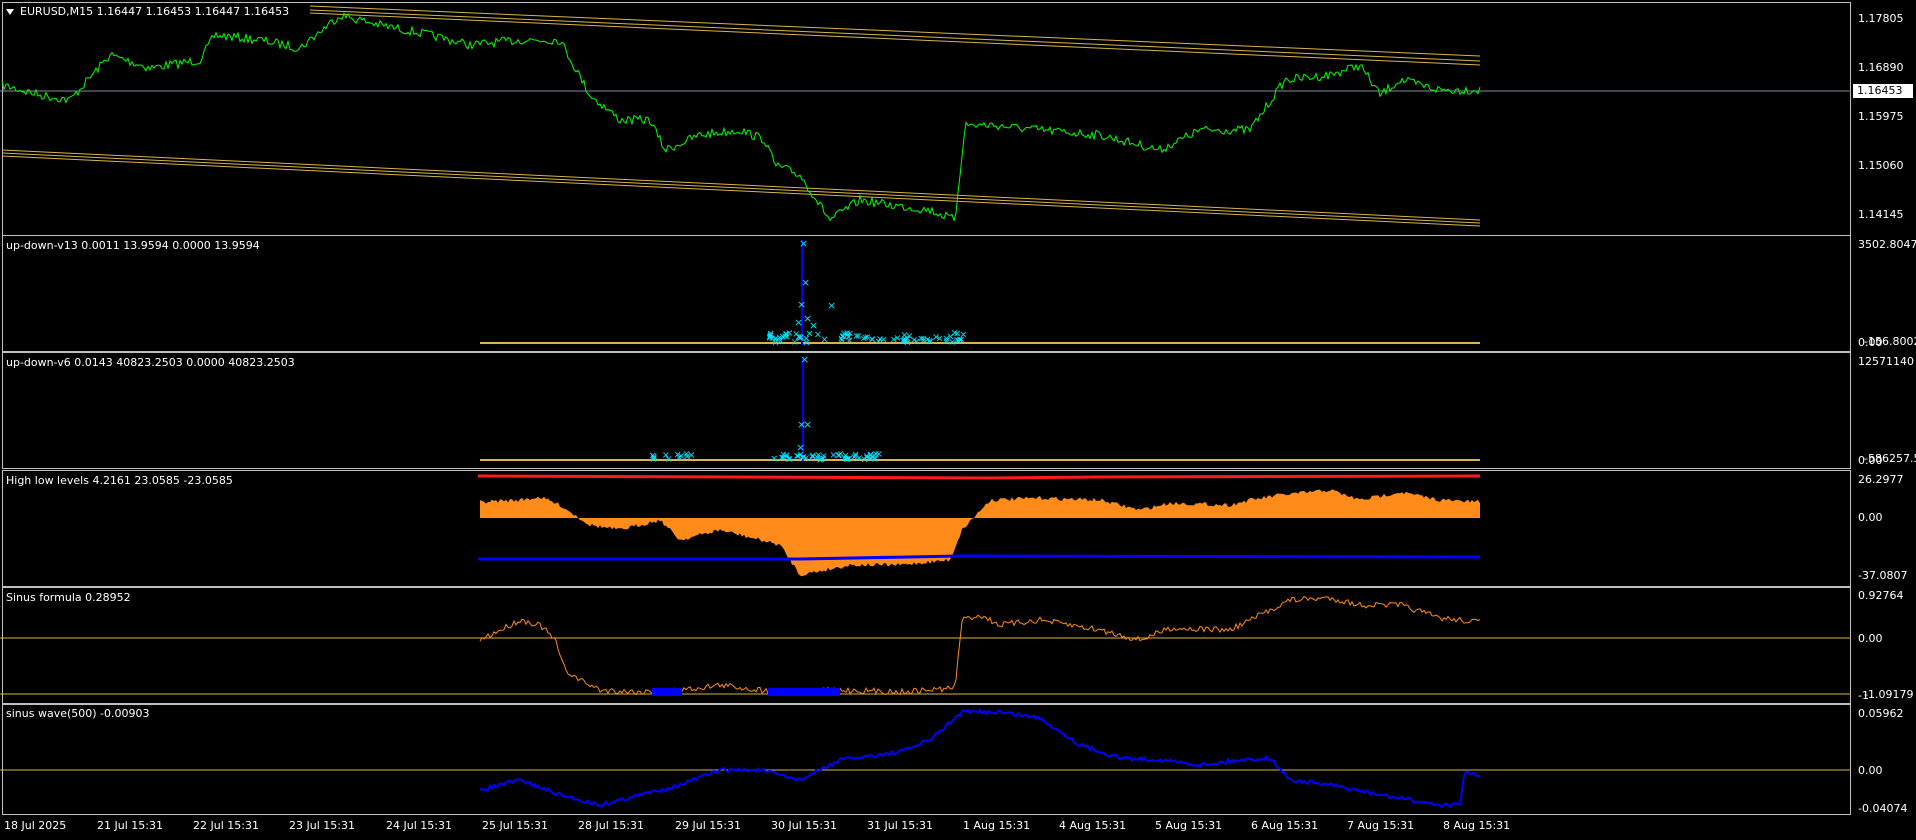 The image size is (1916, 840). I want to click on time-axis-label: 30 Jul 15:31, so click(804, 825).